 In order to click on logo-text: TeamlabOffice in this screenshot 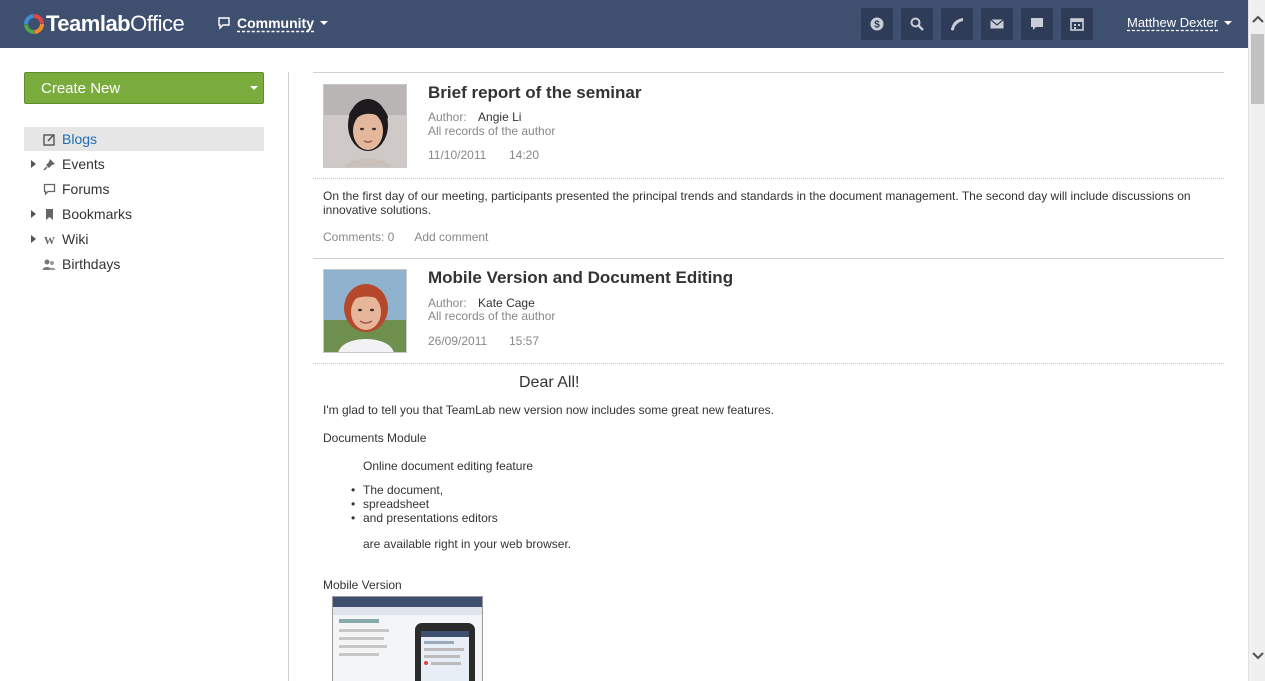, I will do `click(115, 23)`.